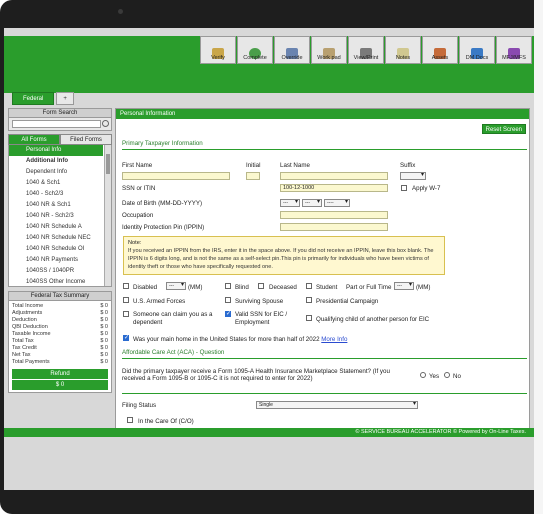 This screenshot has height=514, width=543. Describe the element at coordinates (33, 98) in the screenshot. I see `tab-federal: Federal` at that location.